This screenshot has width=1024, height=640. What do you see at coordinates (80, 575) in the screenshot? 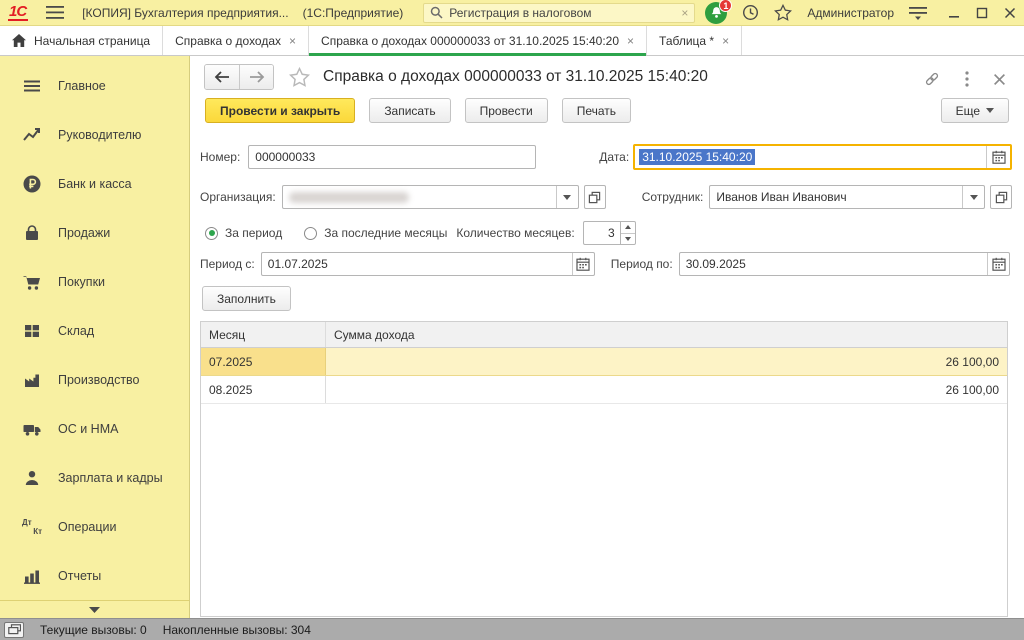
I see `sidebar-item-label: Отчеты` at bounding box center [80, 575].